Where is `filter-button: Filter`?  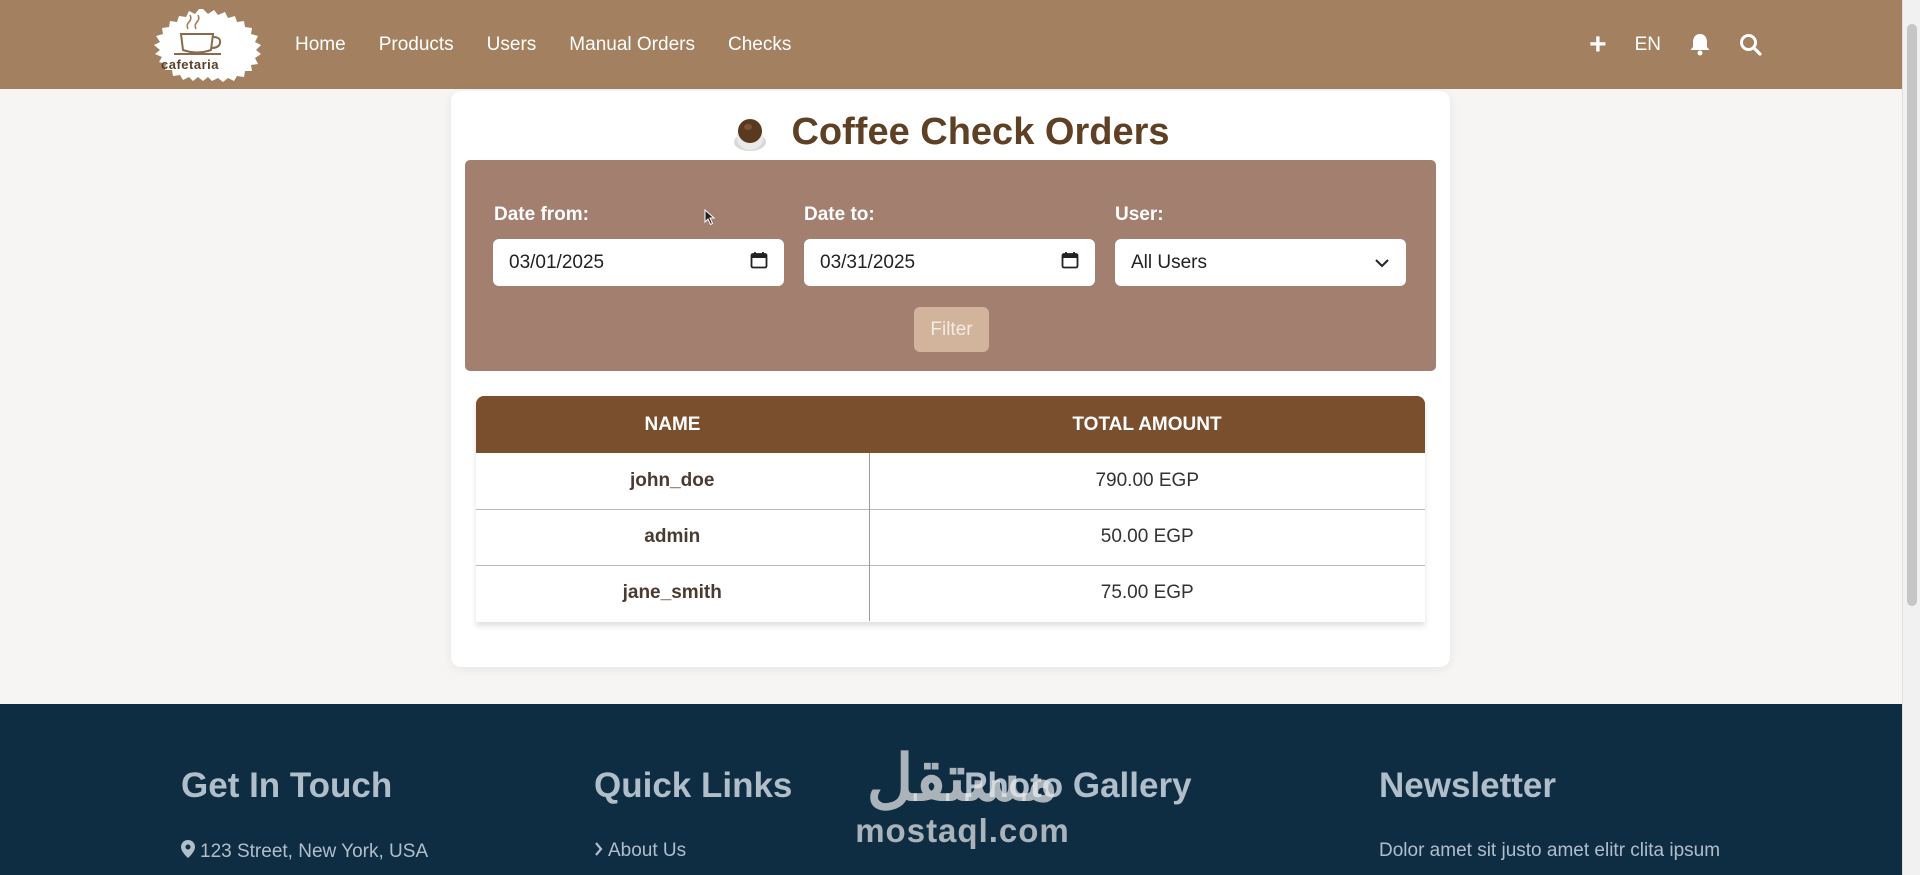
filter-button: Filter is located at coordinates (951, 329).